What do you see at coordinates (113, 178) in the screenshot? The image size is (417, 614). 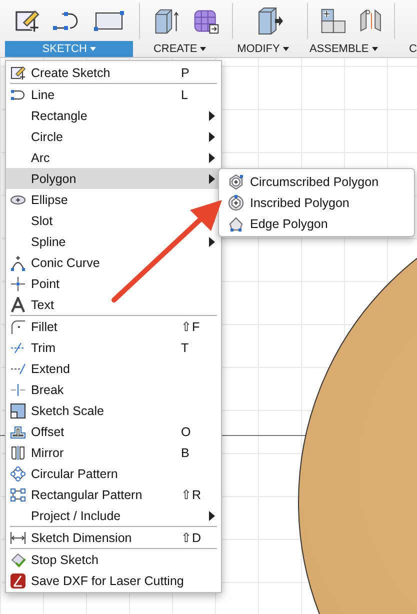 I see `menu-item: Polygon` at bounding box center [113, 178].